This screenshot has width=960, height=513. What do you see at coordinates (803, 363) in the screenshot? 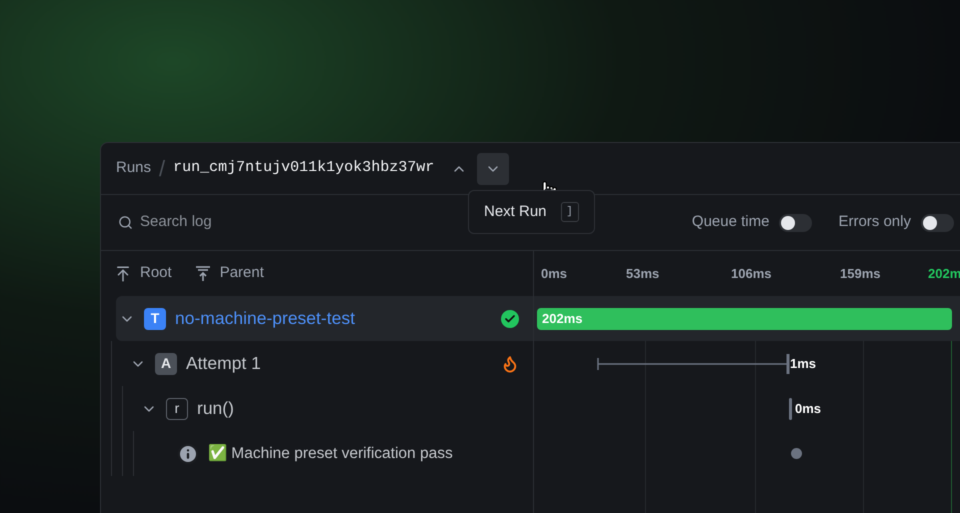
I see `duration-label: 1ms` at bounding box center [803, 363].